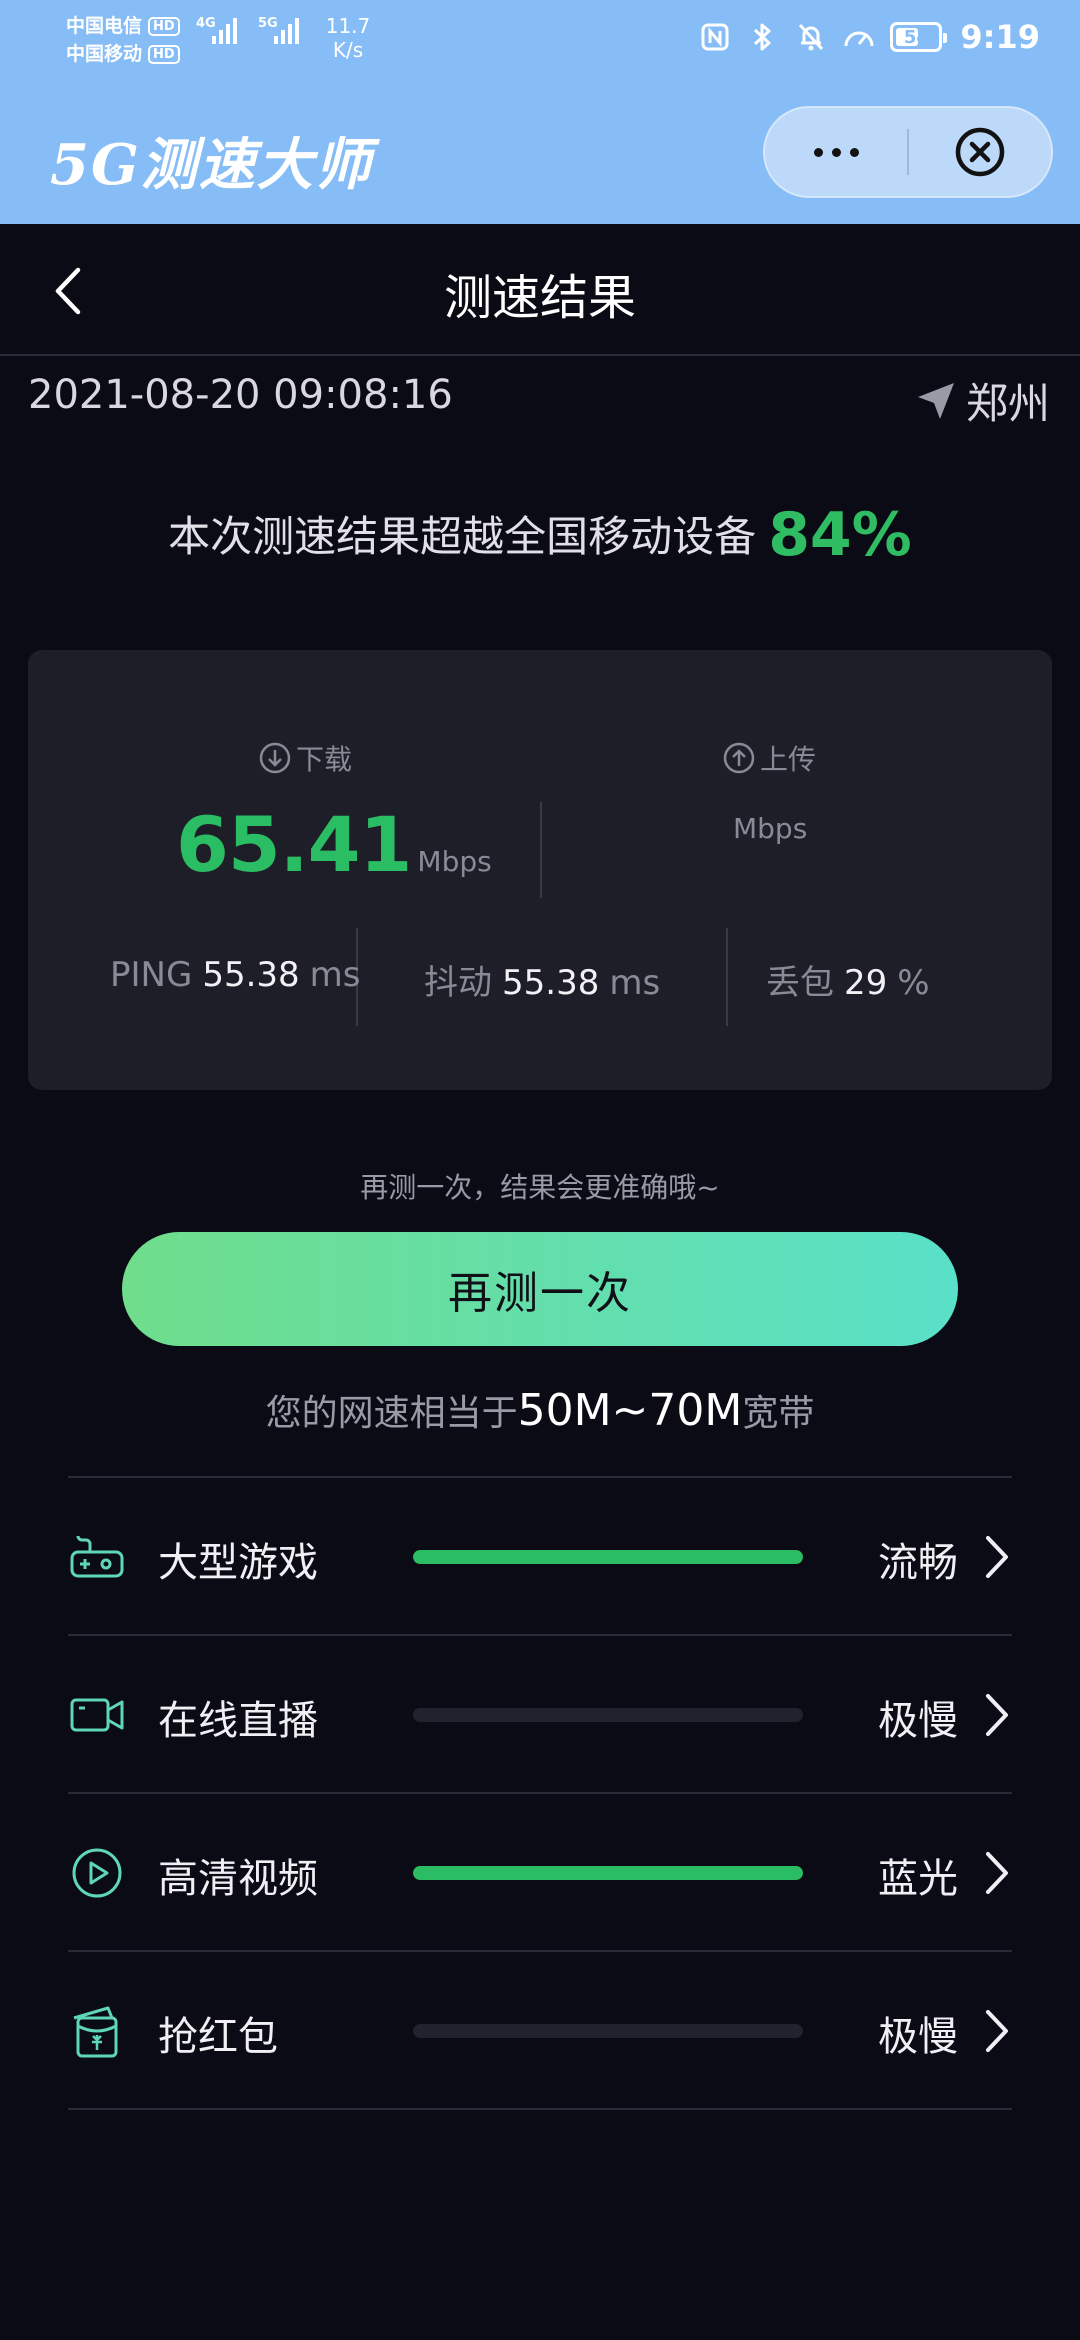  I want to click on upload-speed-unit: Mbps, so click(770, 828).